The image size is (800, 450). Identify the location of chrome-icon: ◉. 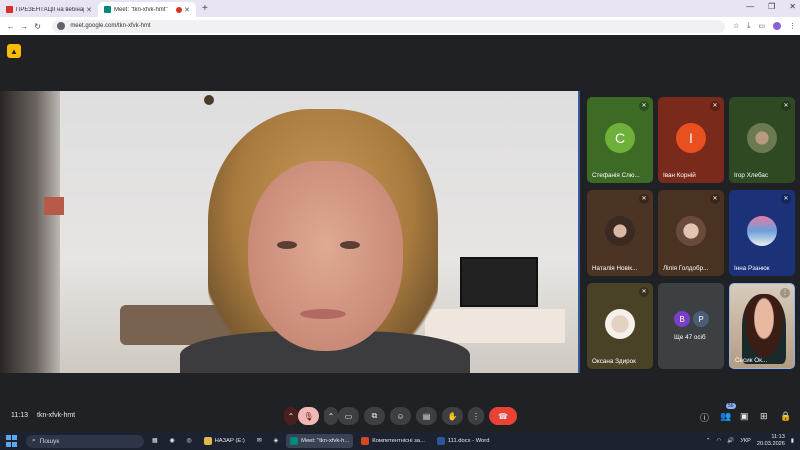
(171, 441).